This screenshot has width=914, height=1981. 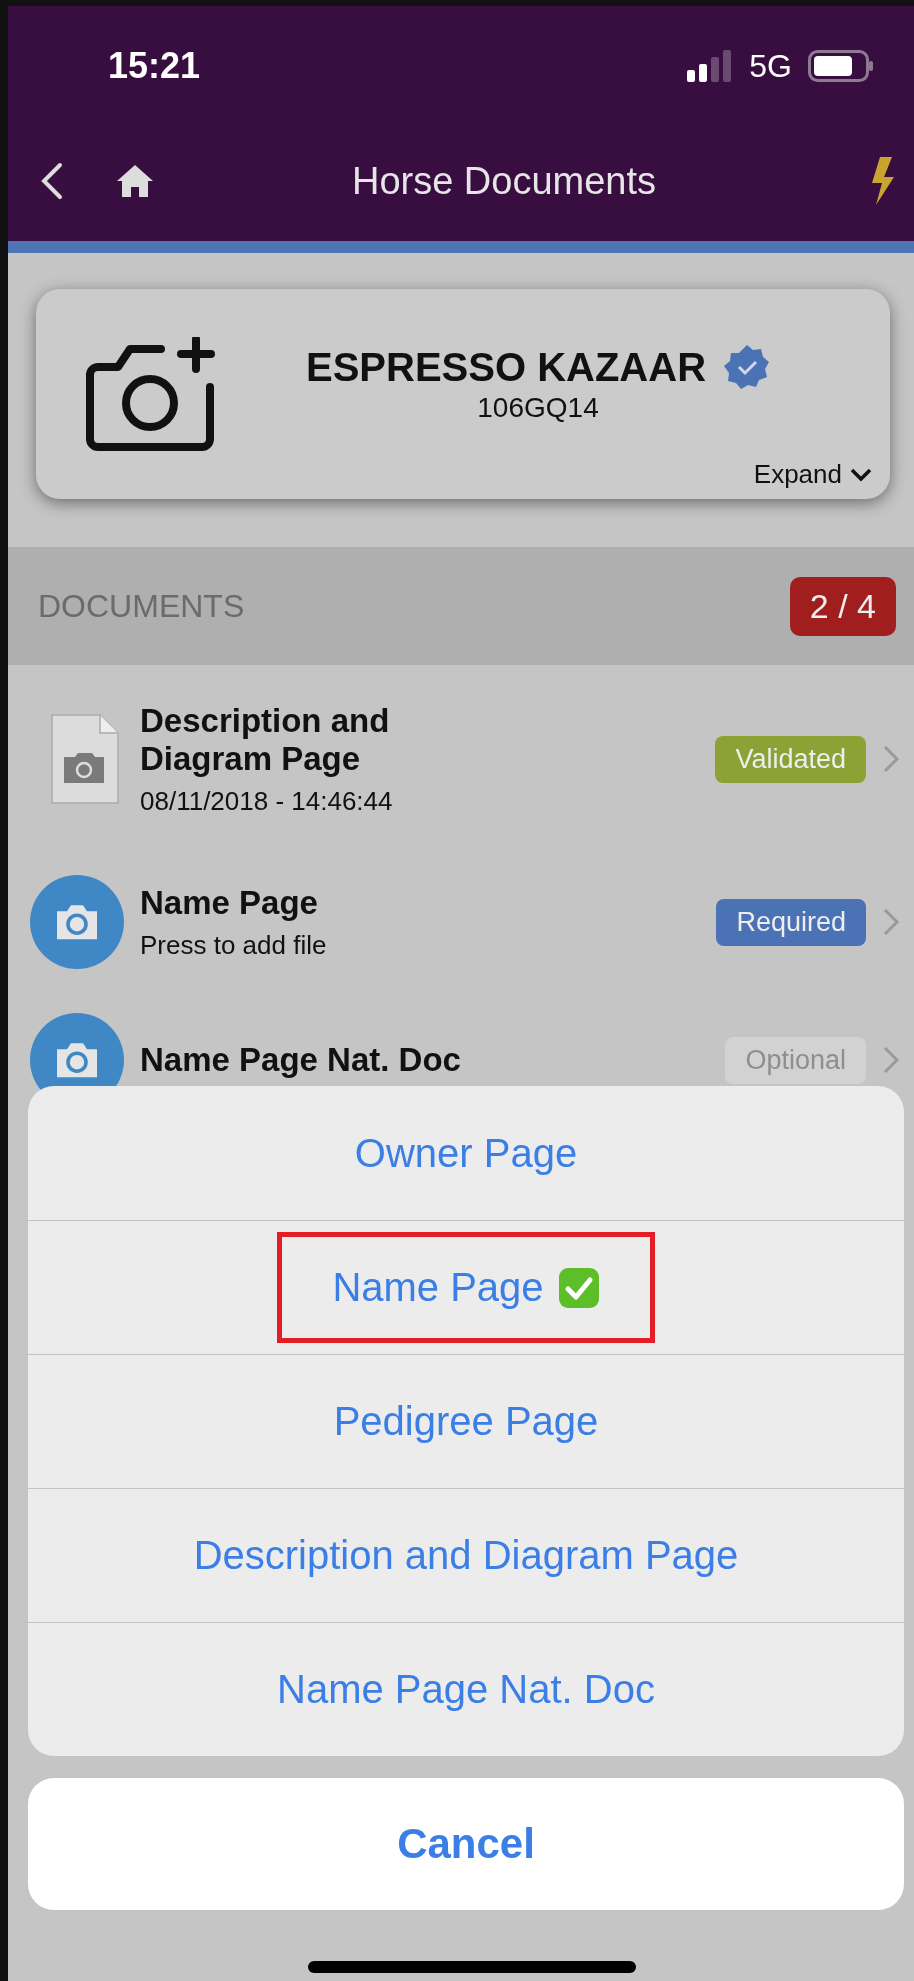 What do you see at coordinates (466, 1153) in the screenshot?
I see `sheet-option: Owner Page` at bounding box center [466, 1153].